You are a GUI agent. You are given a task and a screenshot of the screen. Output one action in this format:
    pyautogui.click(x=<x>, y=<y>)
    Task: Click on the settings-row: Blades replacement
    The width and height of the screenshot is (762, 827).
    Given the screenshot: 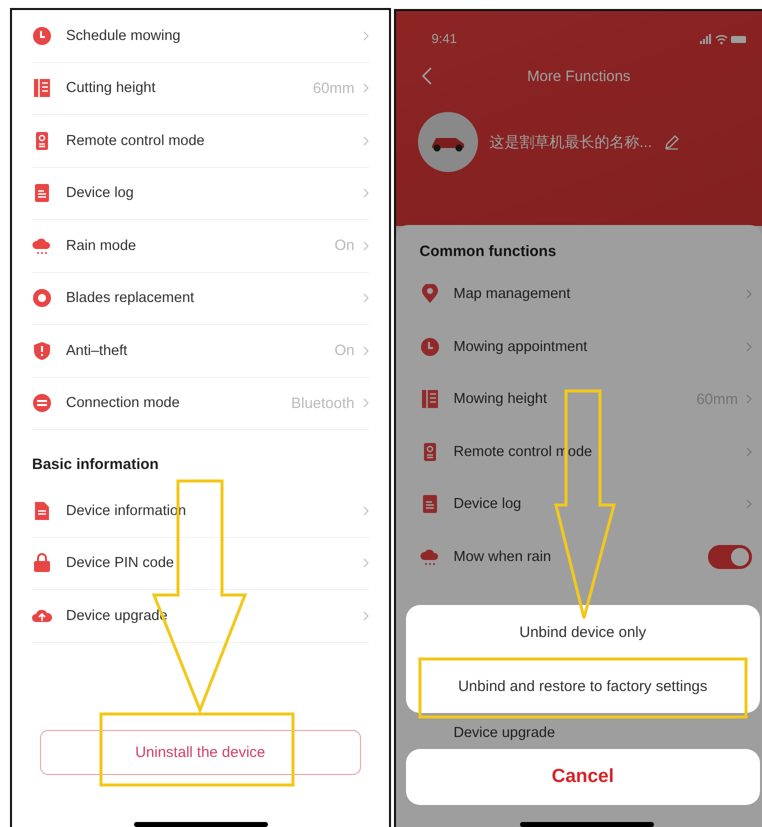 What is the action you would take?
    pyautogui.click(x=200, y=298)
    